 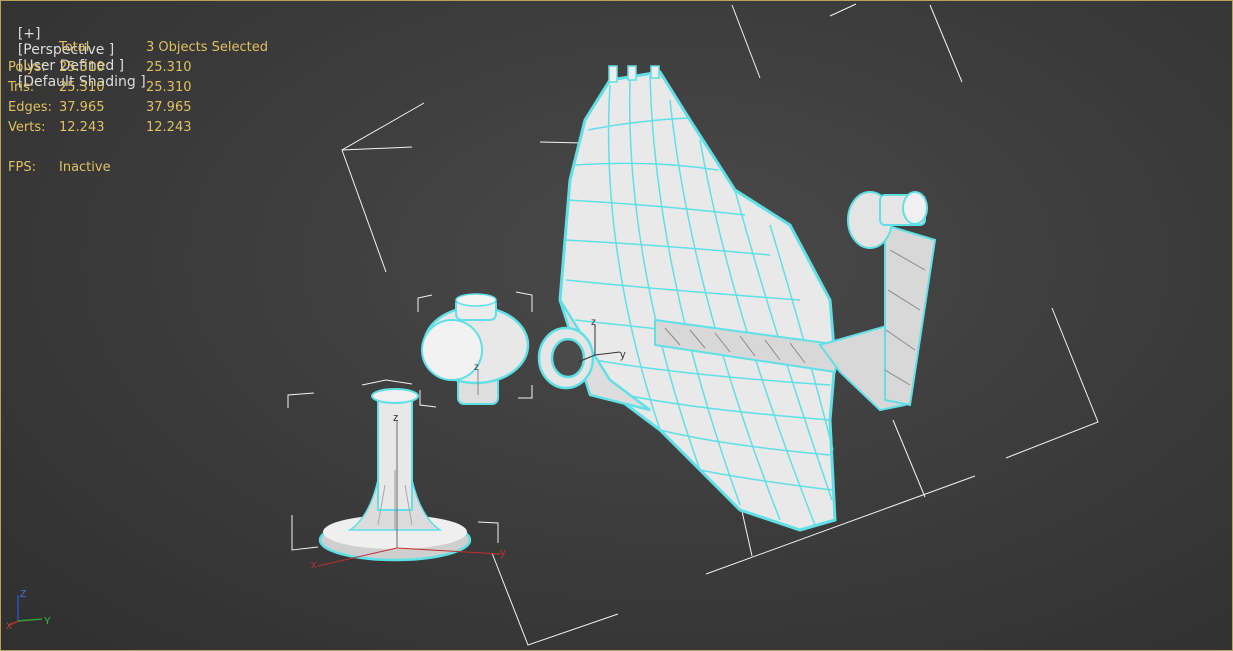 I want to click on fps-value: Inactive, so click(x=85, y=167).